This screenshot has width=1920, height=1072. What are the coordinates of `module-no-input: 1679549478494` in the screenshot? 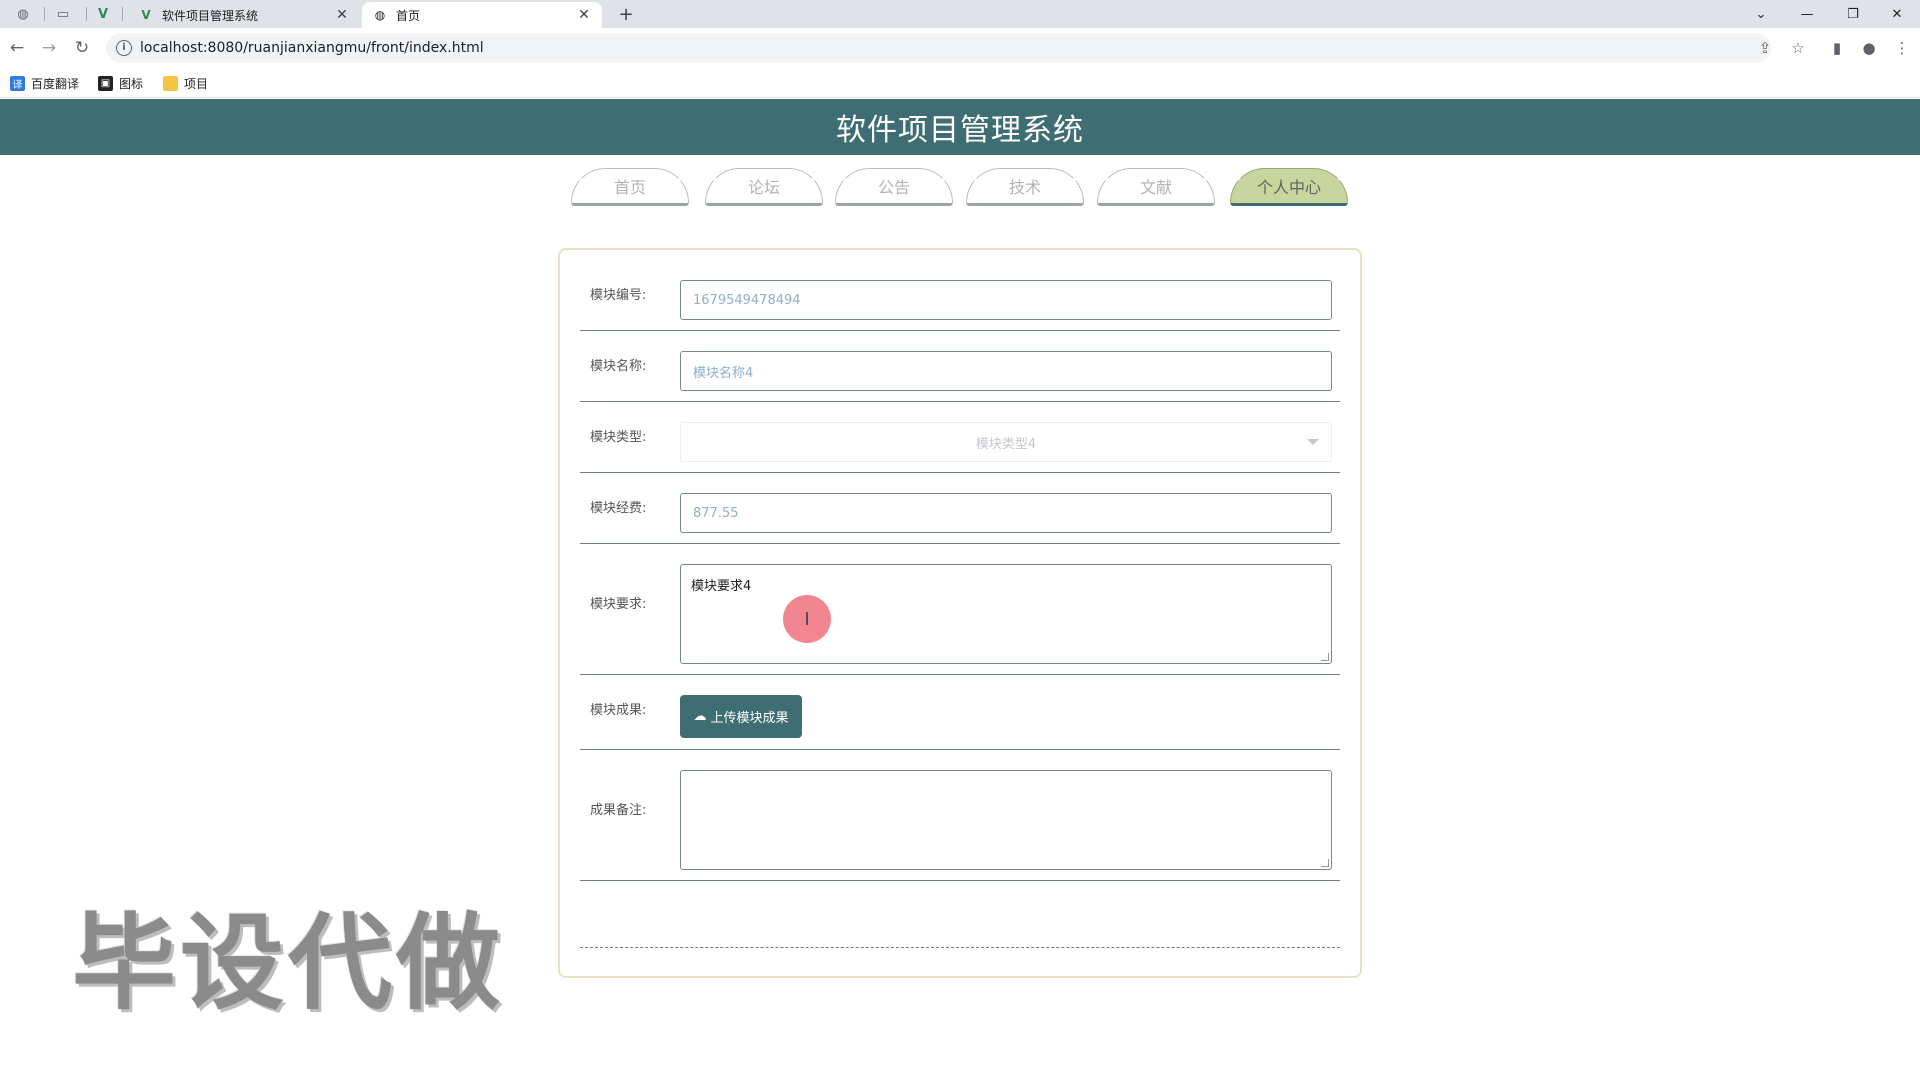 It's located at (1006, 300).